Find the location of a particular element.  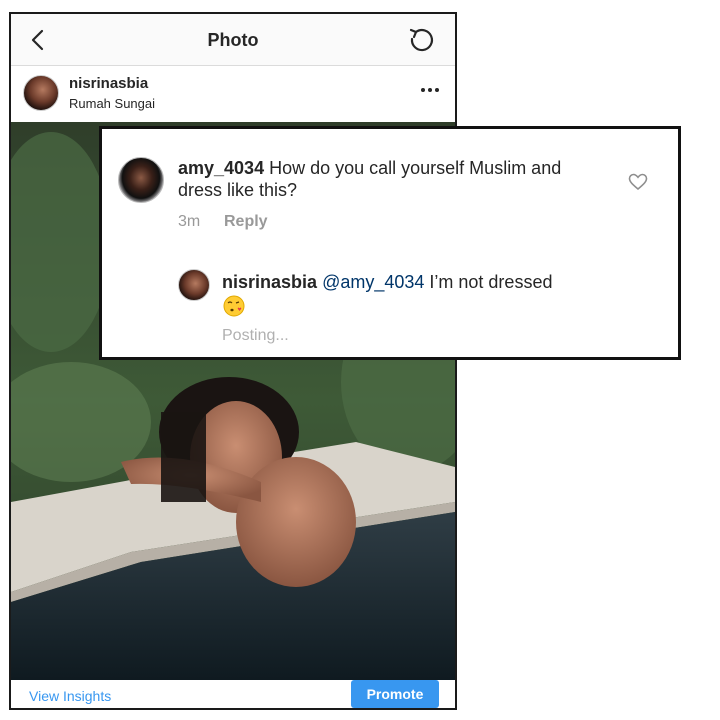

post-username: nisrinasbia is located at coordinates (108, 83).